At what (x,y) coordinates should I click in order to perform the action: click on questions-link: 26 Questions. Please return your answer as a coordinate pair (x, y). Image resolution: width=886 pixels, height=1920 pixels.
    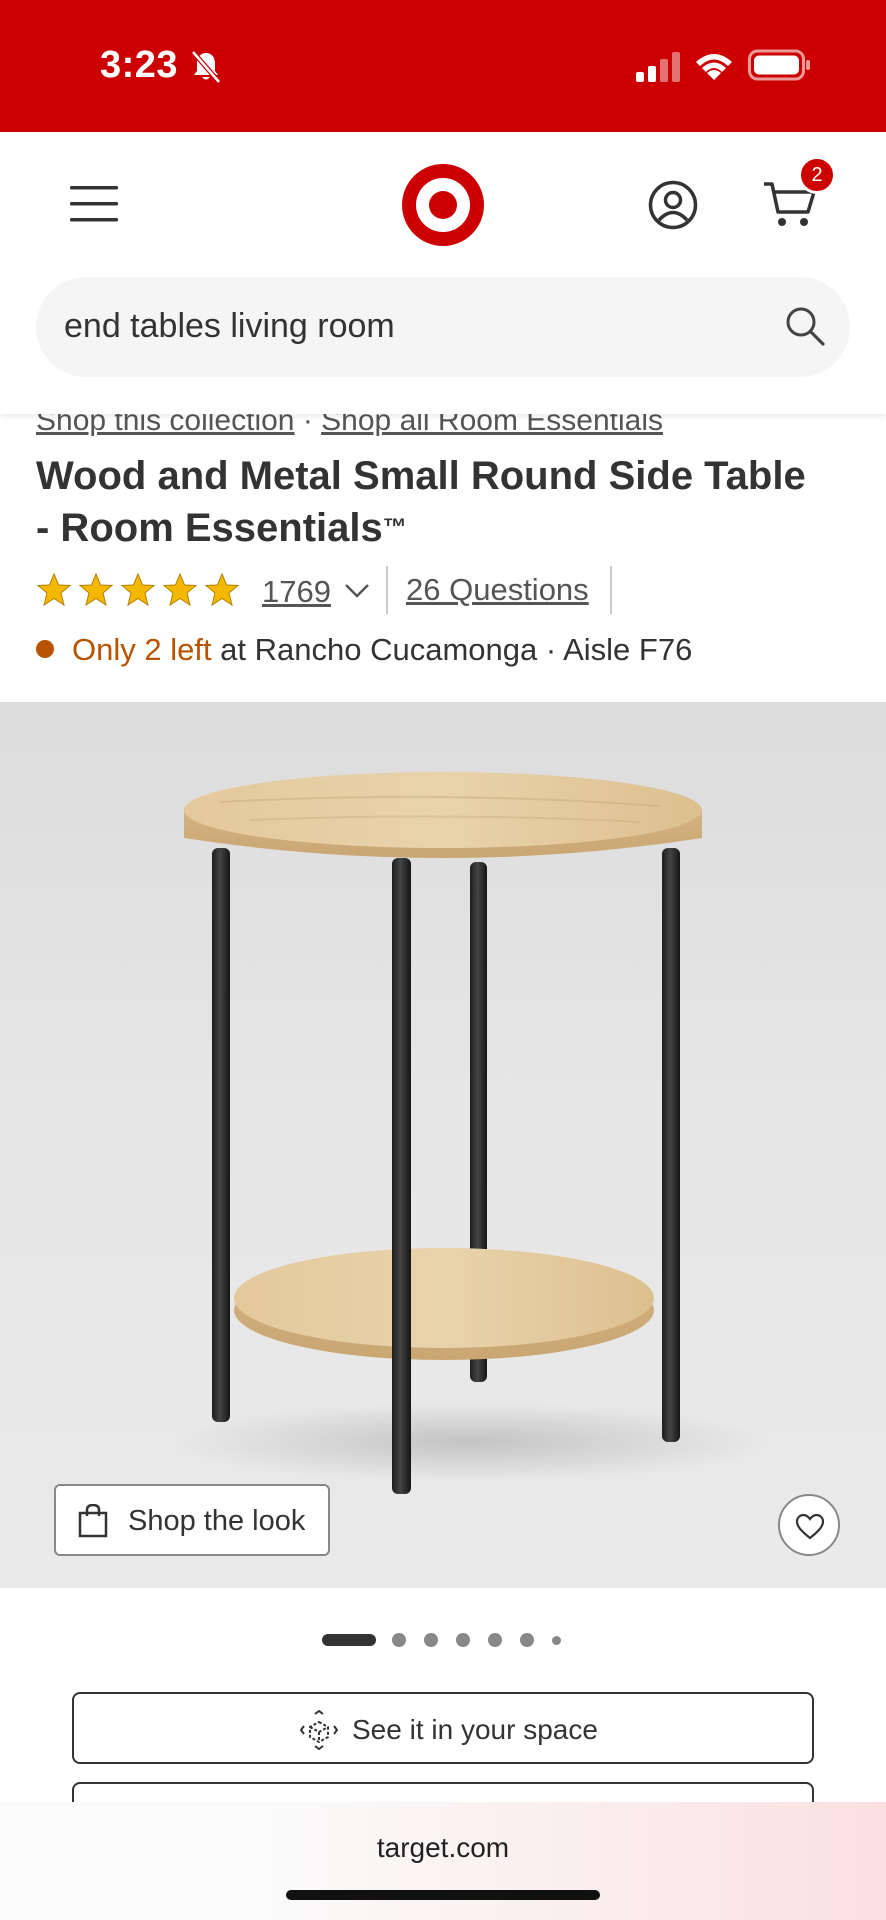
    Looking at the image, I should click on (497, 590).